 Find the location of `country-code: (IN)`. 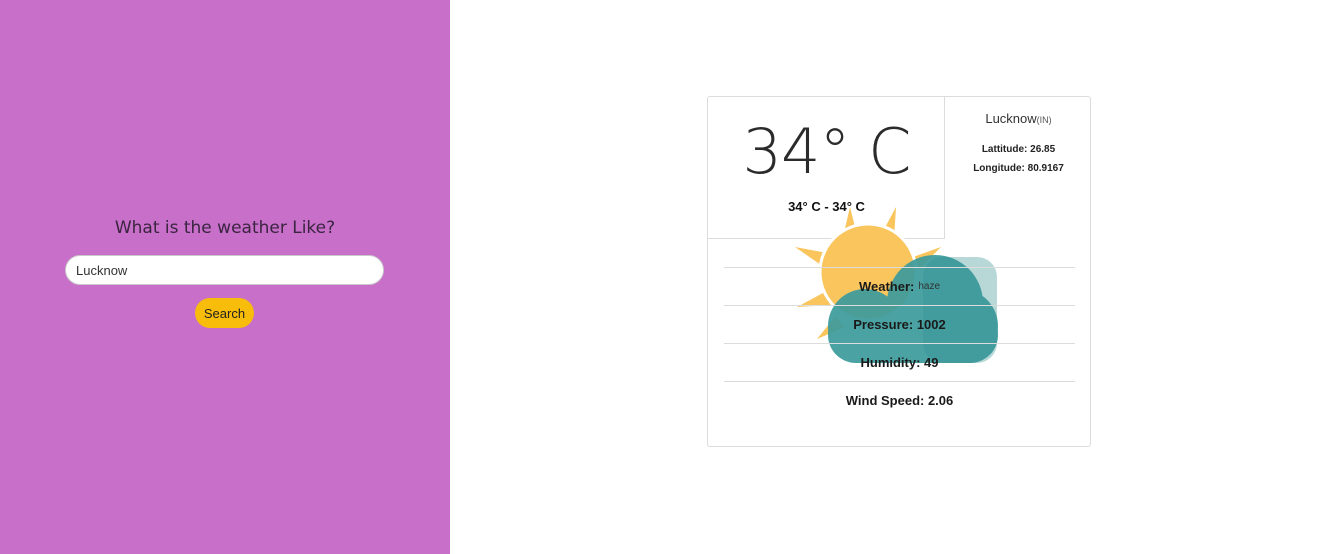

country-code: (IN) is located at coordinates (1044, 120).